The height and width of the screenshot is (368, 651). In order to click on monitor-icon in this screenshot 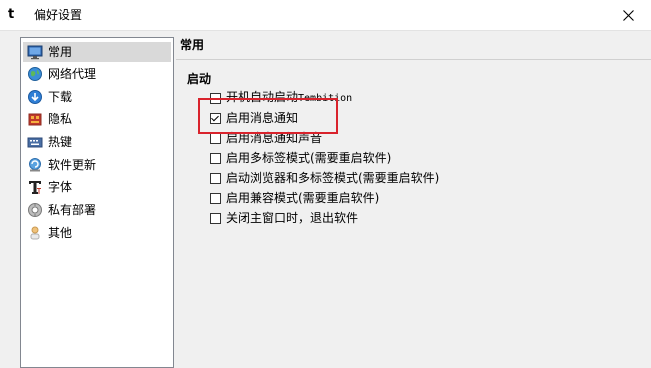, I will do `click(35, 52)`.